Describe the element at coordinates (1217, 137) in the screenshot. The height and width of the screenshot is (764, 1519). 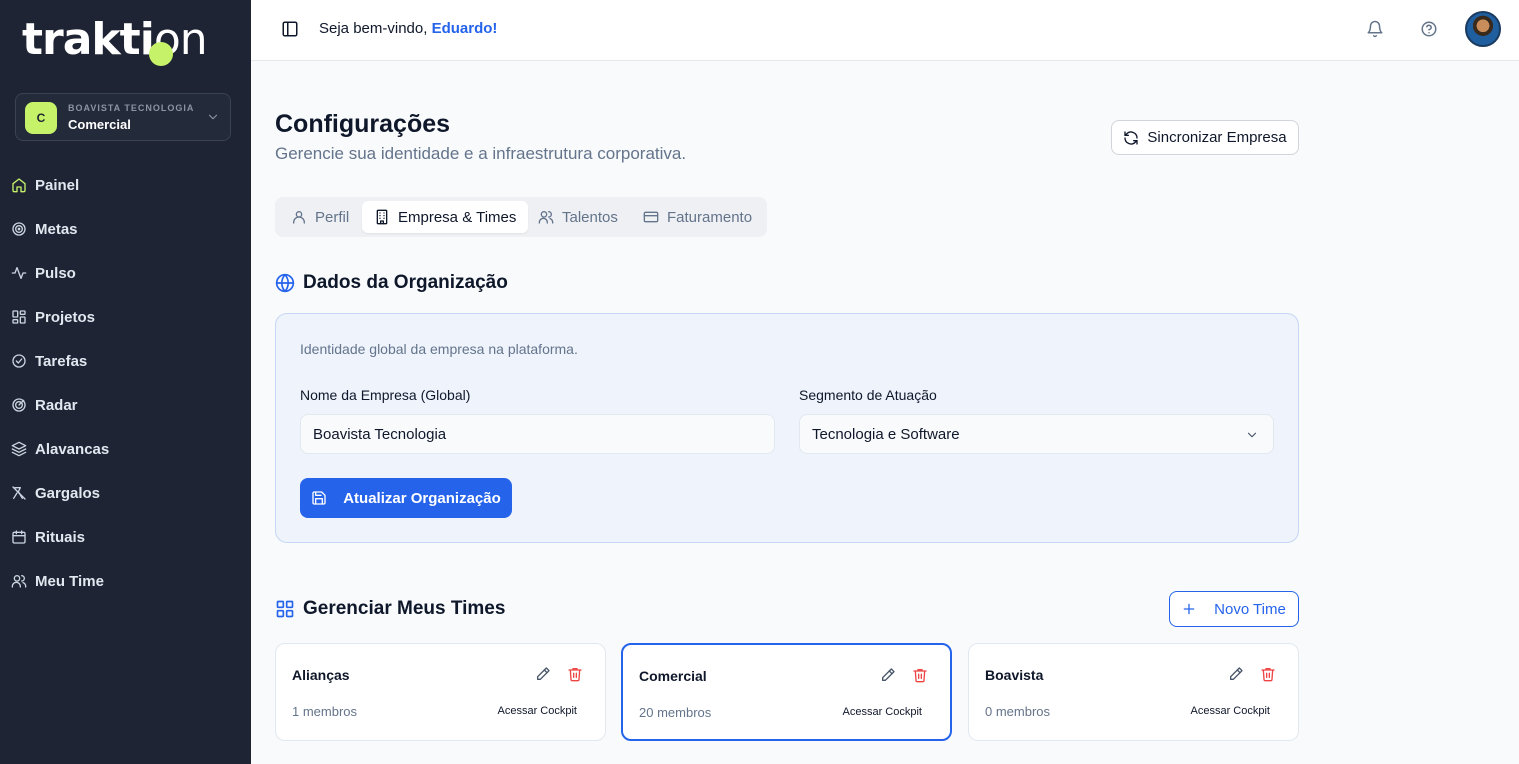
I see `sync-company-label: Sincronizar Empresa` at that location.